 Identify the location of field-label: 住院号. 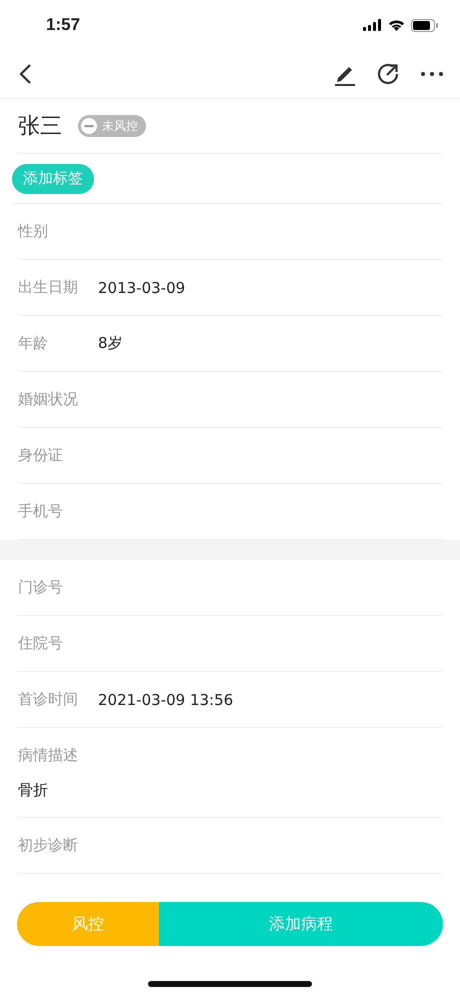
(41, 643).